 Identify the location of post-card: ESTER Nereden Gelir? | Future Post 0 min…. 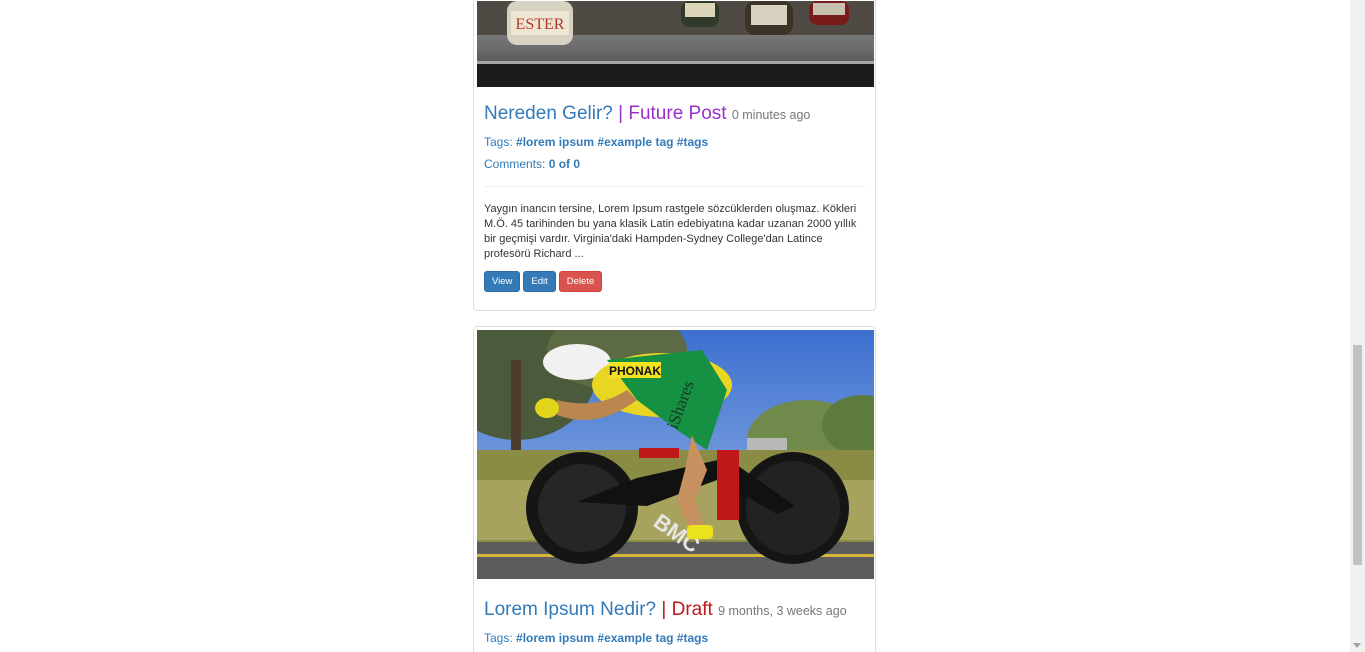
(674, 155).